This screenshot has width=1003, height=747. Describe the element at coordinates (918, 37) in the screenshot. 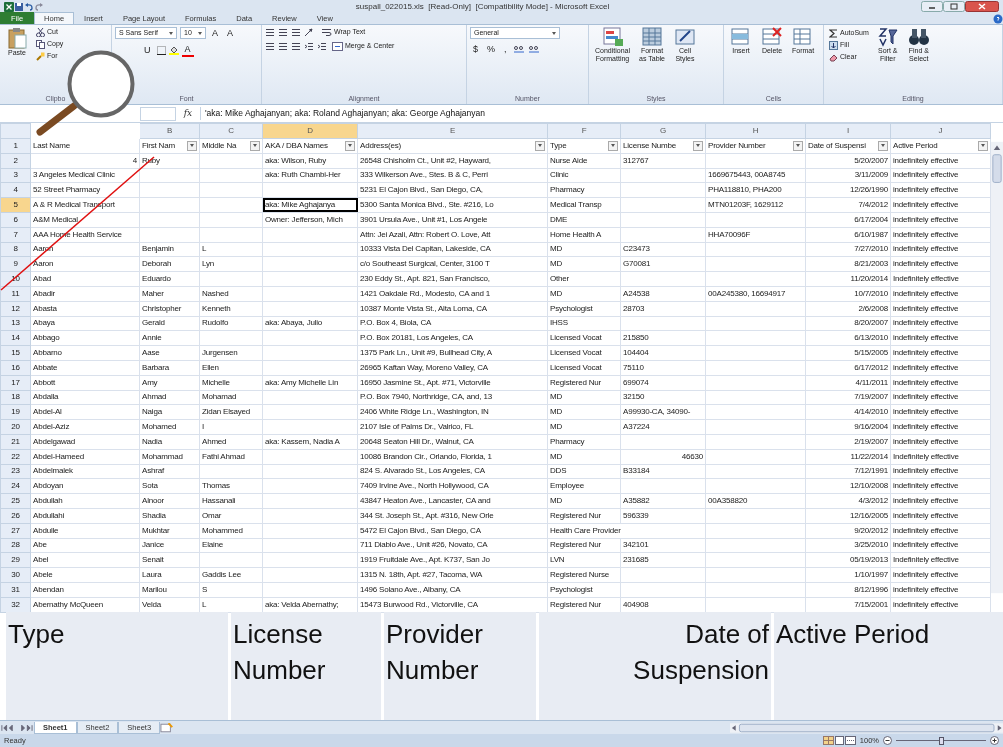

I see `binoculars-icon` at that location.